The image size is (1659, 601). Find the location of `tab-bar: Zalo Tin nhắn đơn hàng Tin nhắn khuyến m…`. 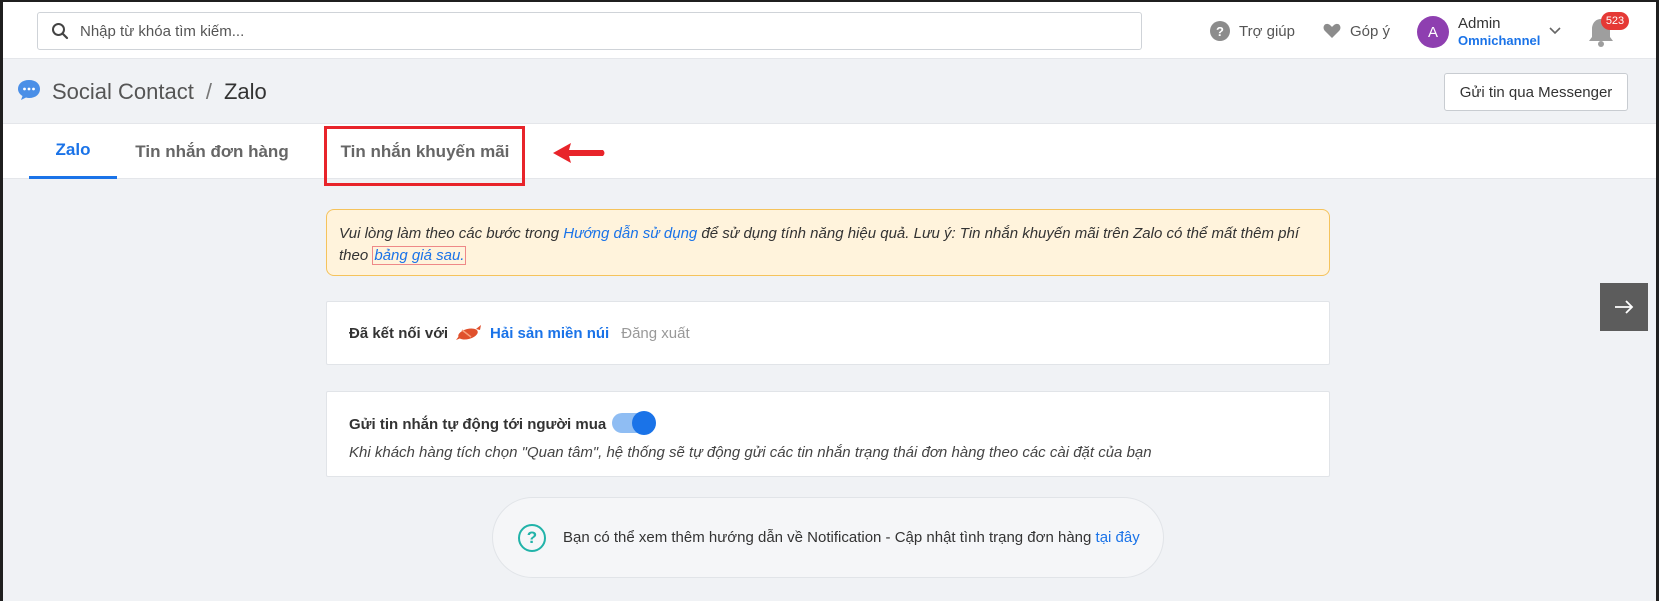

tab-bar: Zalo Tin nhắn đơn hàng Tin nhắn khuyến m… is located at coordinates (829, 151).